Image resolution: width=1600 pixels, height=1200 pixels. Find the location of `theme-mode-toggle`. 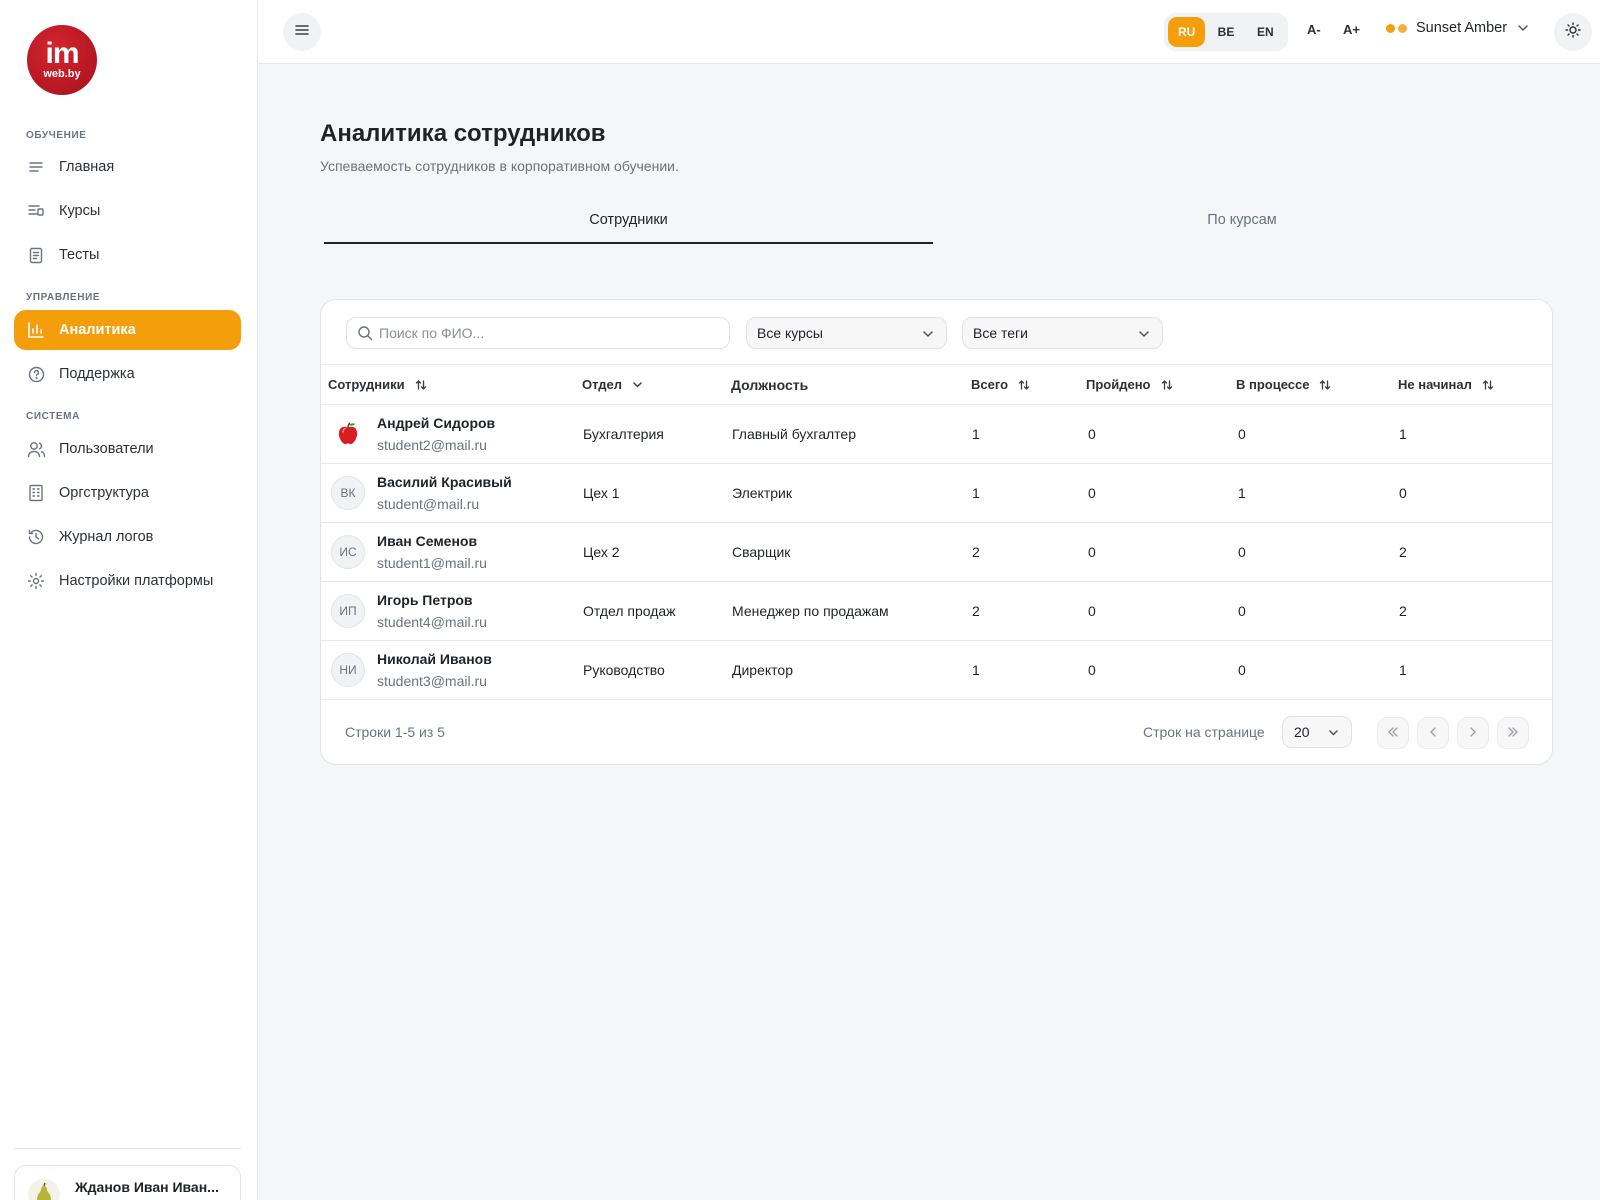

theme-mode-toggle is located at coordinates (1573, 32).